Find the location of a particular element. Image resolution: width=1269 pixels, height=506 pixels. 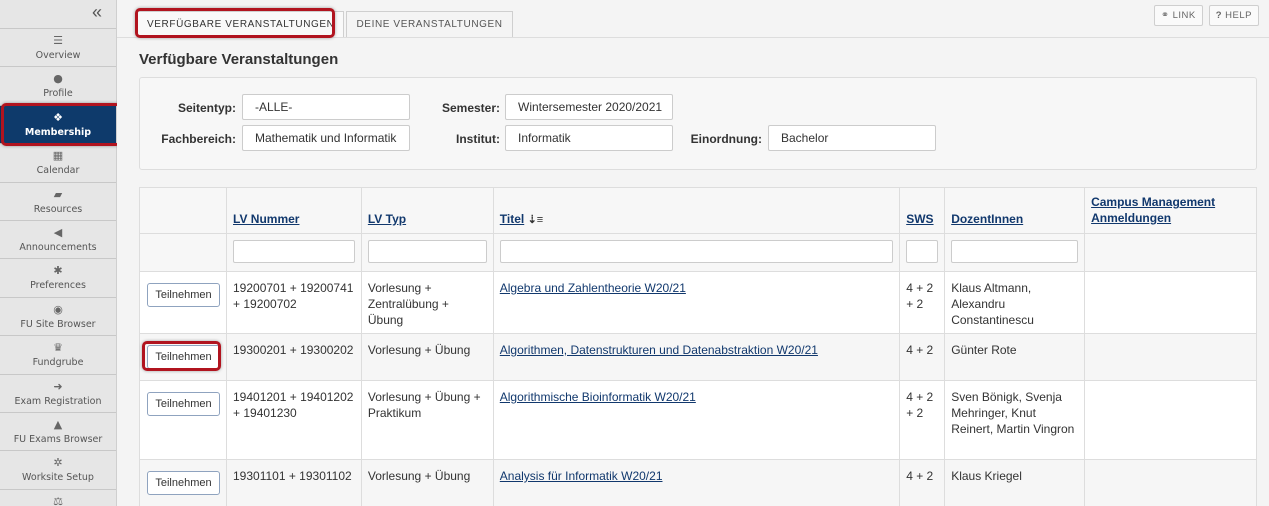

sidebar-item-label: Profile is located at coordinates (58, 94).